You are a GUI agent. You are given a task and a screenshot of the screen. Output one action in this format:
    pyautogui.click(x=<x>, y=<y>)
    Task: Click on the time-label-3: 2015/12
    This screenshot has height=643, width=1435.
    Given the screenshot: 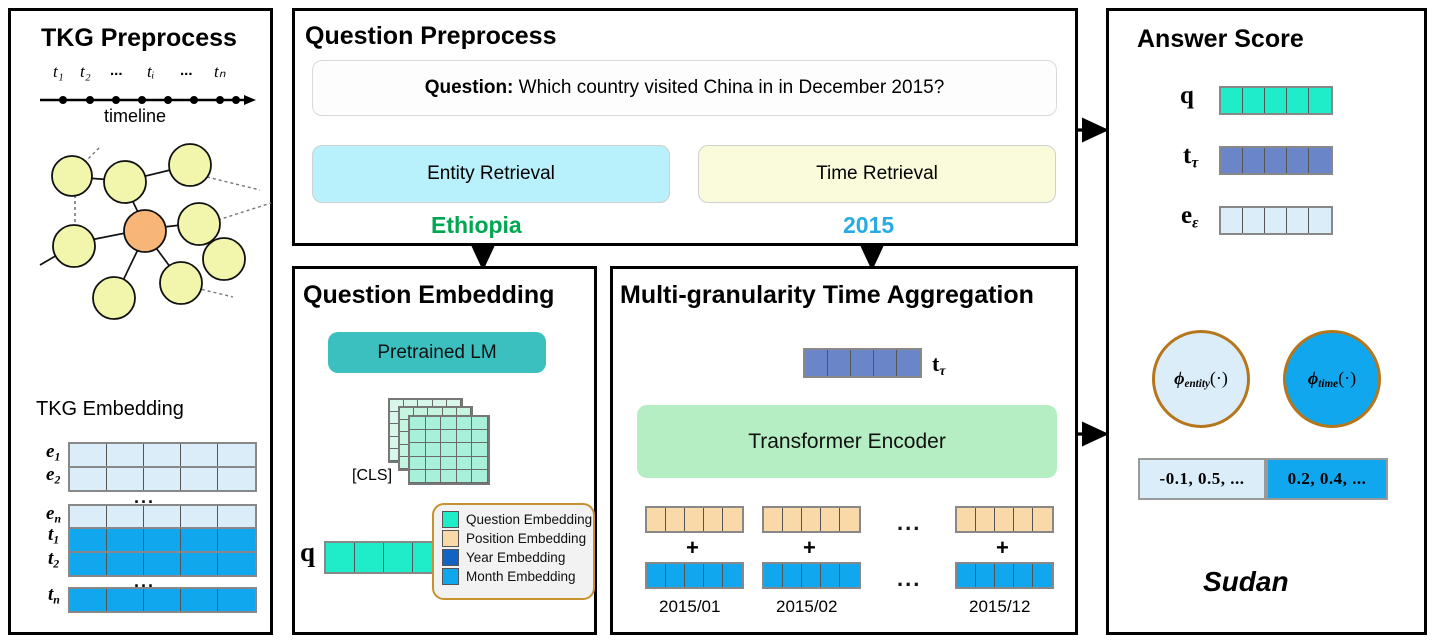 What is the action you would take?
    pyautogui.click(x=1000, y=606)
    